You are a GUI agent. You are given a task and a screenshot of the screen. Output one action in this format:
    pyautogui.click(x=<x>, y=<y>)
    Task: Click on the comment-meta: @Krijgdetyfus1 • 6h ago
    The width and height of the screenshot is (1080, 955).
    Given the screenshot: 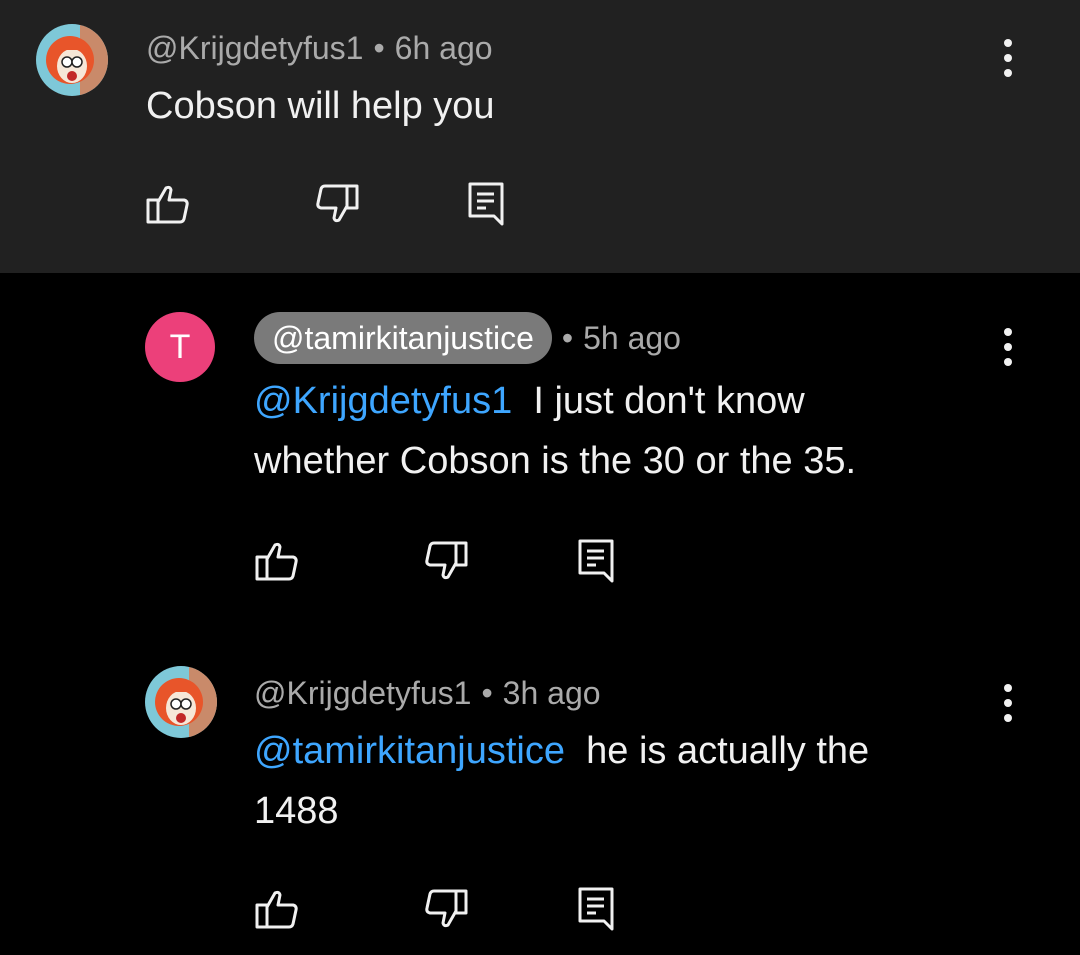 What is the action you would take?
    pyautogui.click(x=319, y=48)
    